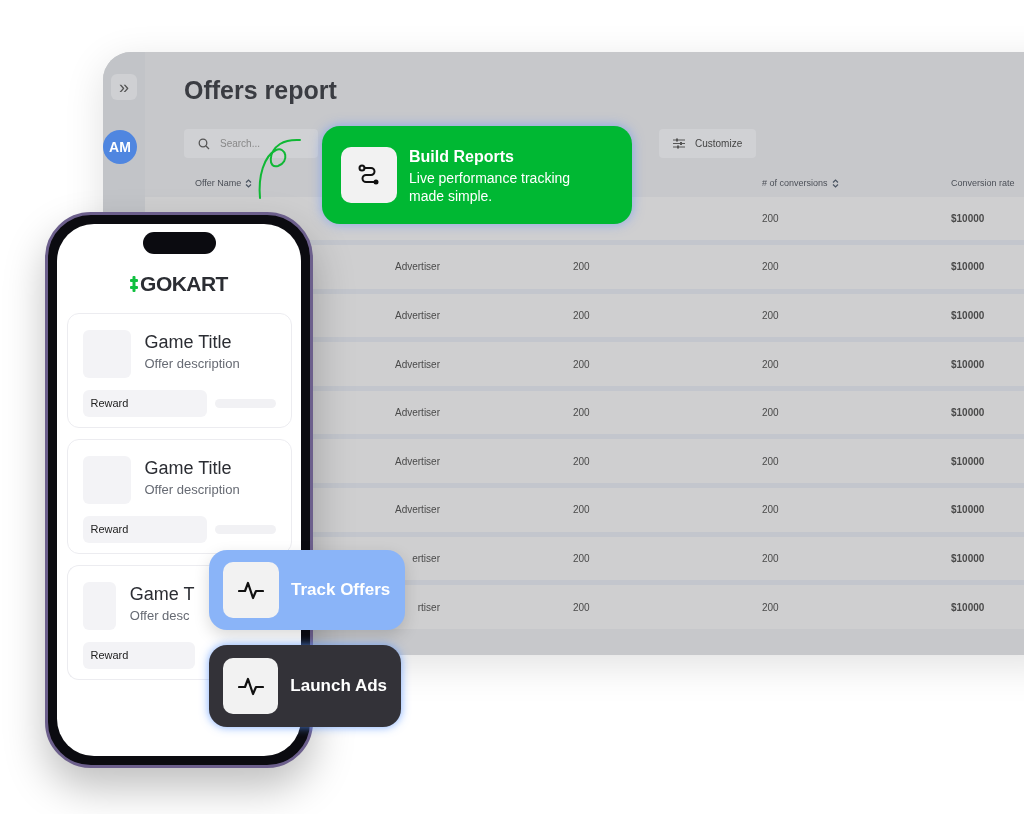 The width and height of the screenshot is (1024, 814). What do you see at coordinates (856, 183) in the screenshot?
I see `column-header: # of conversions` at bounding box center [856, 183].